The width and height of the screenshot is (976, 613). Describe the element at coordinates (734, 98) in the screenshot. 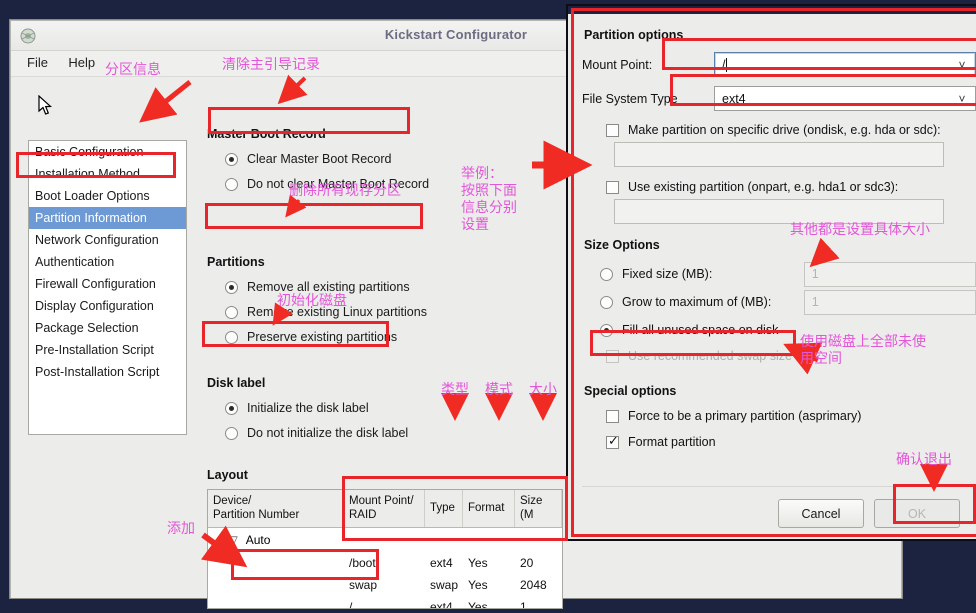

I see `fs-type-value: ext4` at that location.